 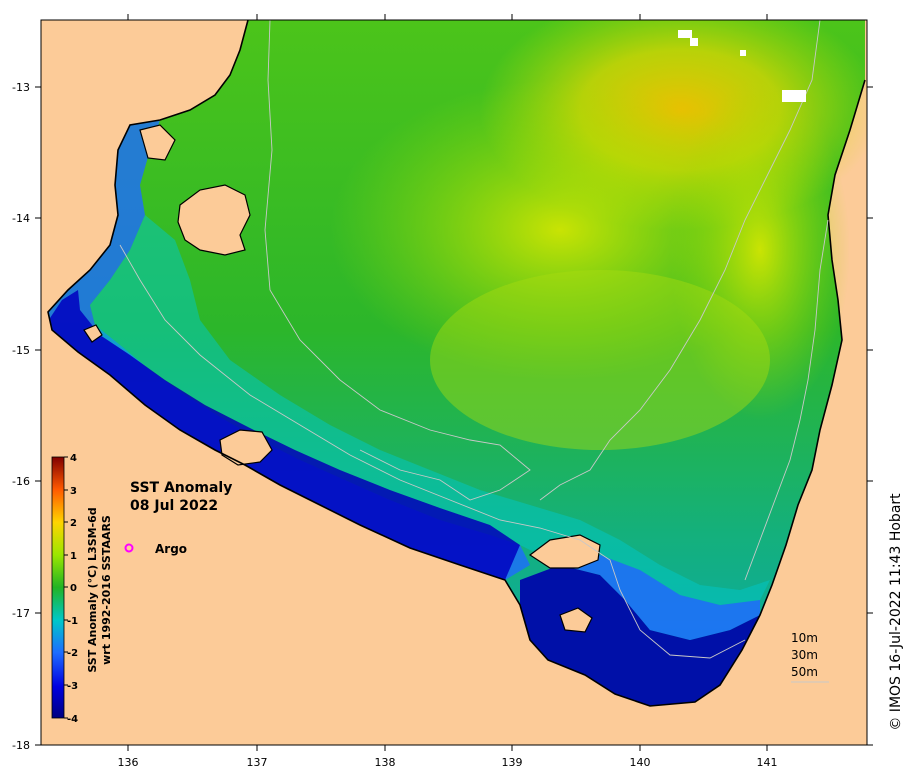 I want to click on credit-text: © IMOS 16-Jul-2022 11:43 Hobart, so click(x=896, y=612).